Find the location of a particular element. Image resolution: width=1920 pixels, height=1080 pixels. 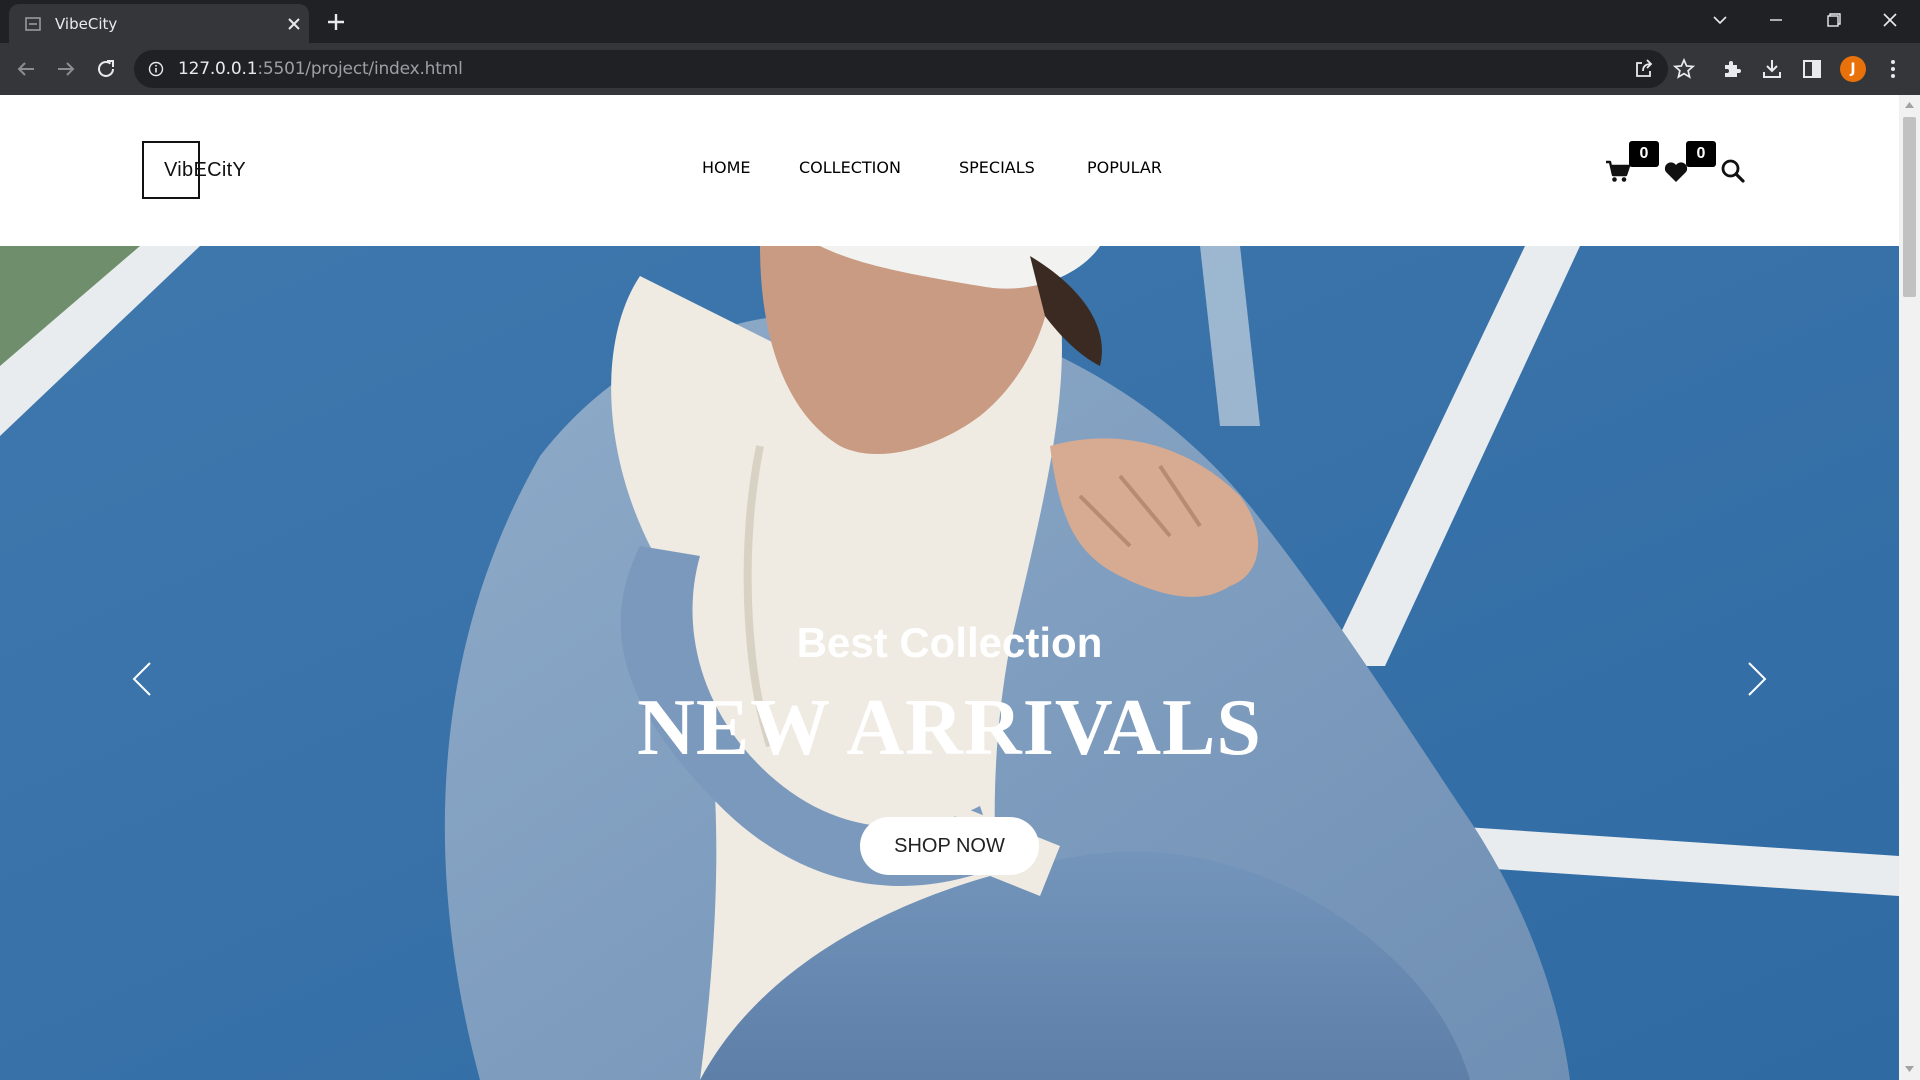

address-bar: 127.0.0.1:5501/project/index.html is located at coordinates (915, 69).